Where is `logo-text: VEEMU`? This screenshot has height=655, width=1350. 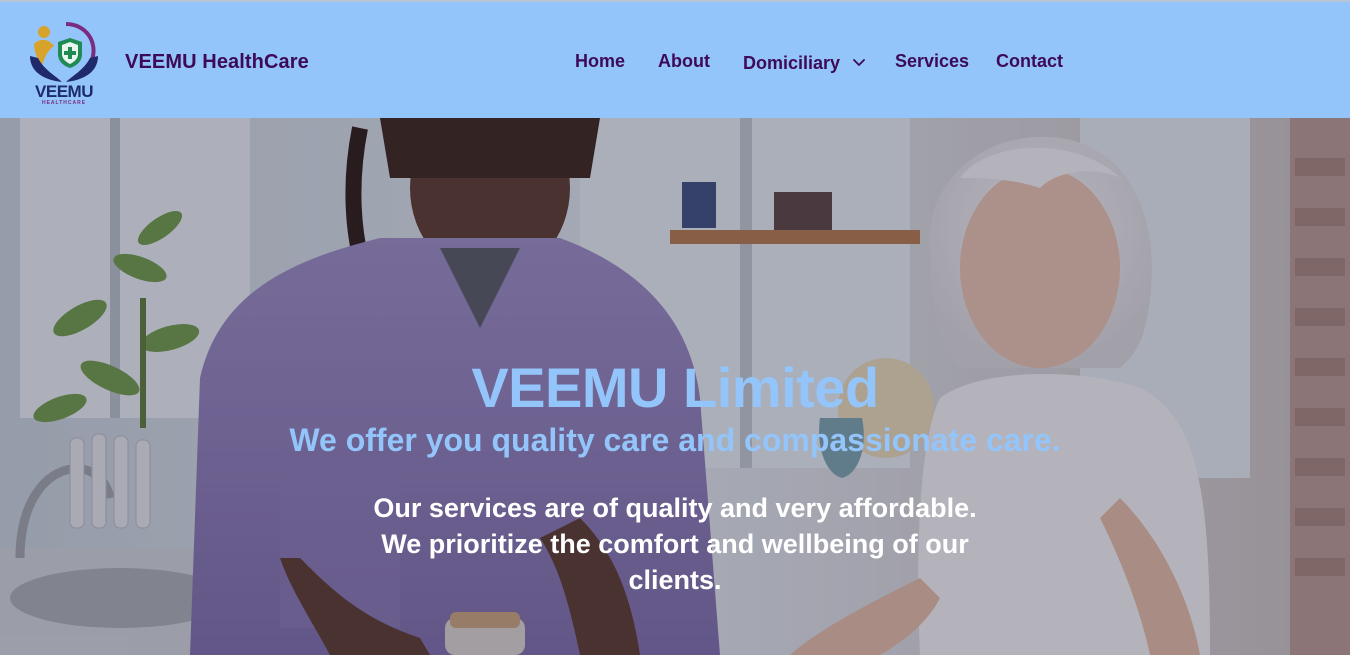 logo-text: VEEMU is located at coordinates (64, 91).